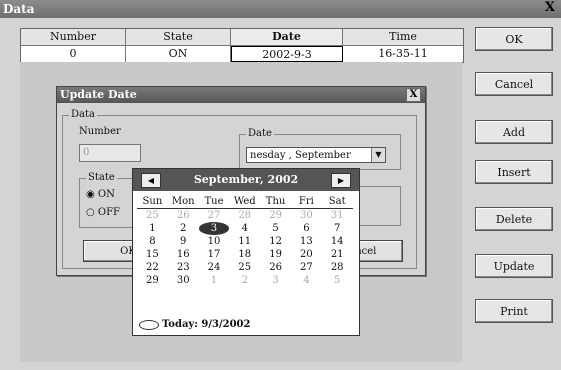  What do you see at coordinates (214, 267) in the screenshot?
I see `calendar-day: 24` at bounding box center [214, 267].